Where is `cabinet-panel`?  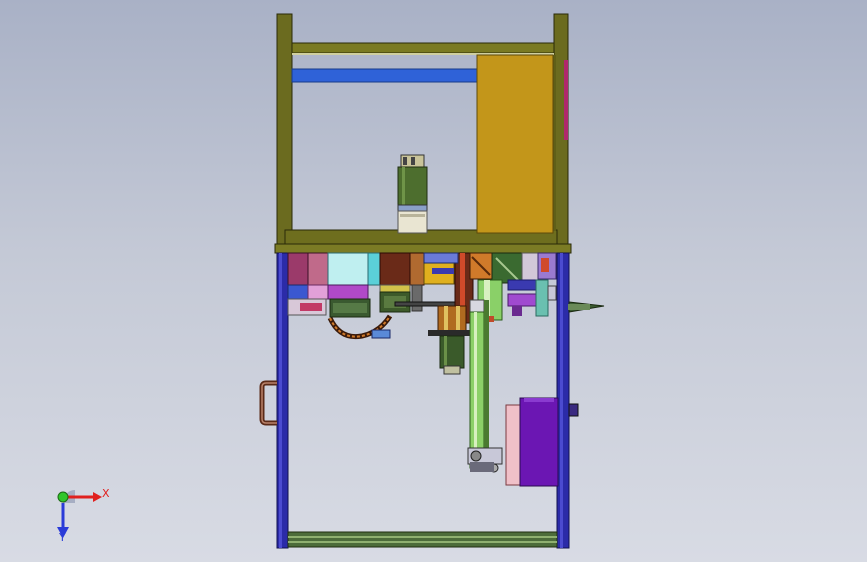 cabinet-panel is located at coordinates (515, 144).